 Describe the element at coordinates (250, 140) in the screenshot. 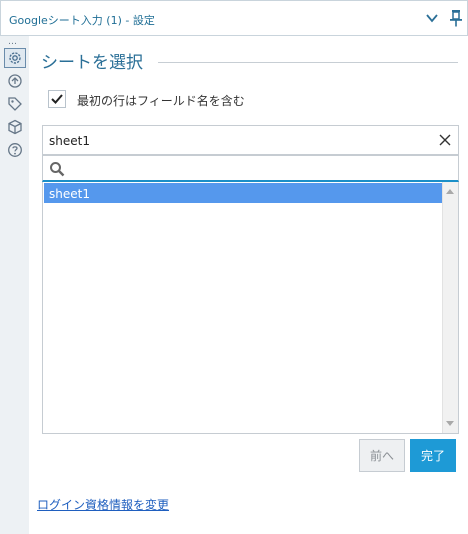

I see `sheet-select: sheet1` at that location.